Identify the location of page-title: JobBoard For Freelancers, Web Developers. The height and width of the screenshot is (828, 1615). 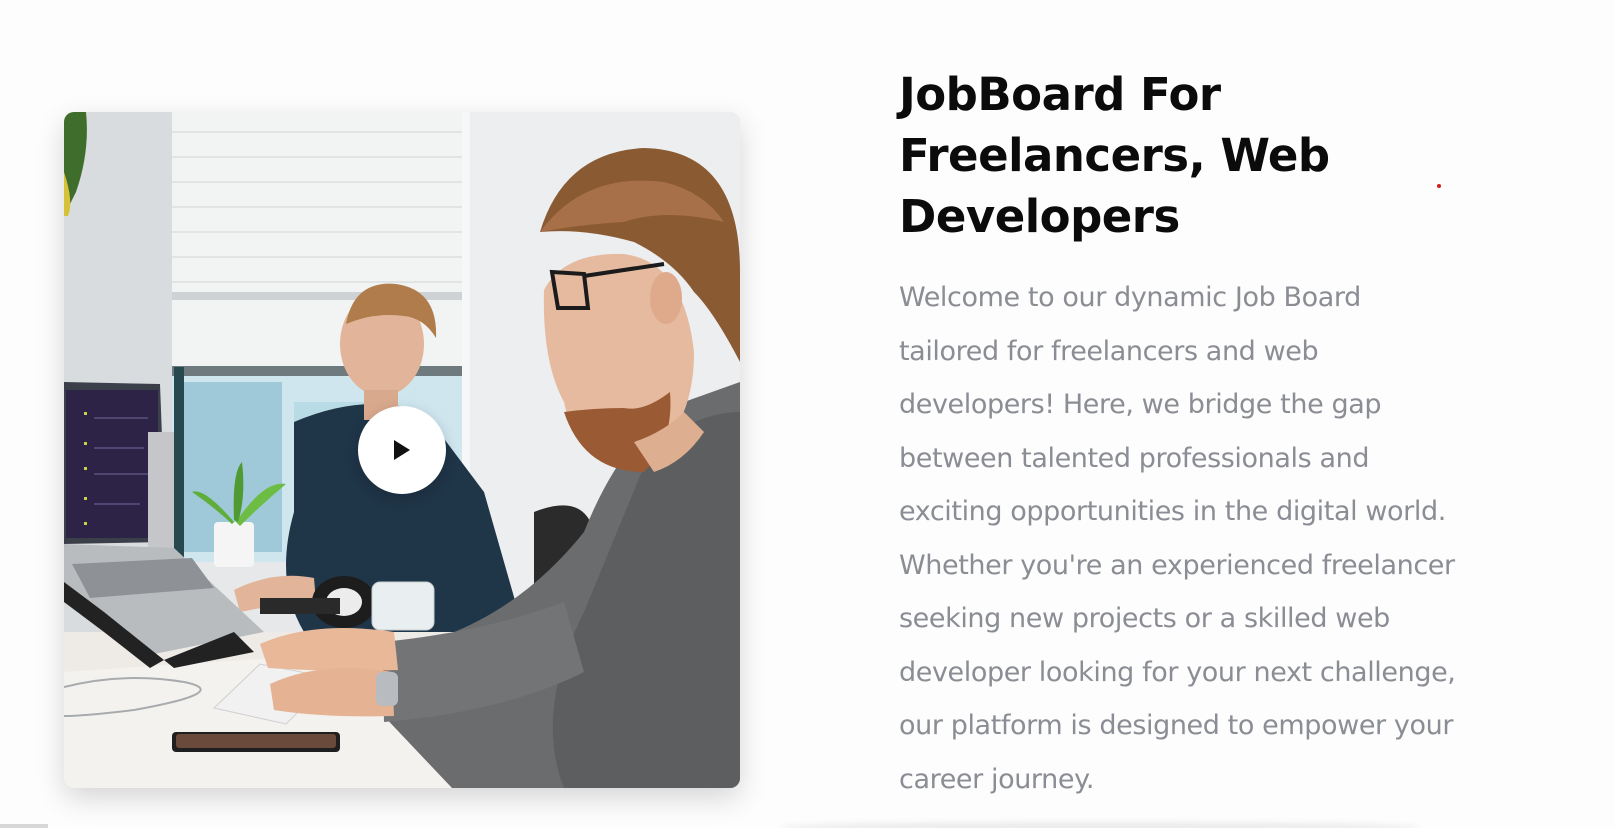
(1114, 155).